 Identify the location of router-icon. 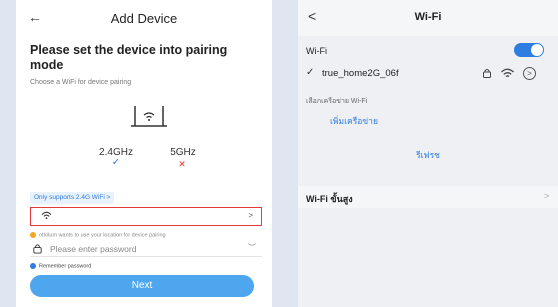
(149, 116).